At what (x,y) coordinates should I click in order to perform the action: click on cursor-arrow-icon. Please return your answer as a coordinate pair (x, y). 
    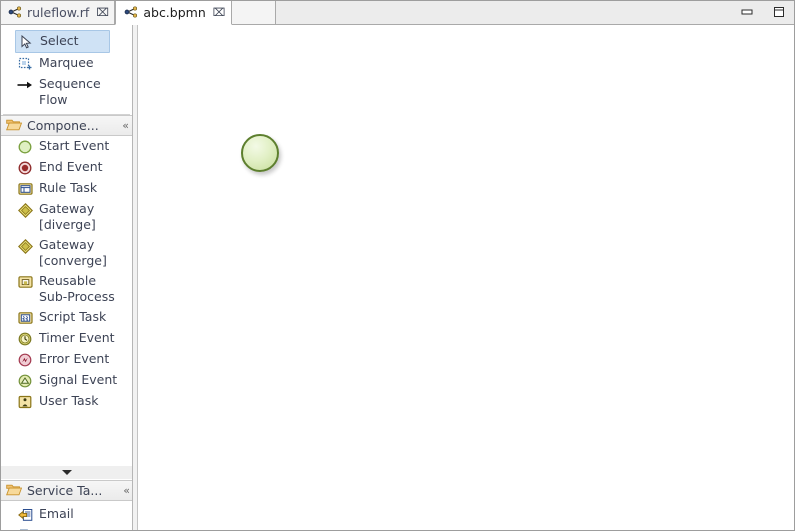
    Looking at the image, I should click on (26, 42).